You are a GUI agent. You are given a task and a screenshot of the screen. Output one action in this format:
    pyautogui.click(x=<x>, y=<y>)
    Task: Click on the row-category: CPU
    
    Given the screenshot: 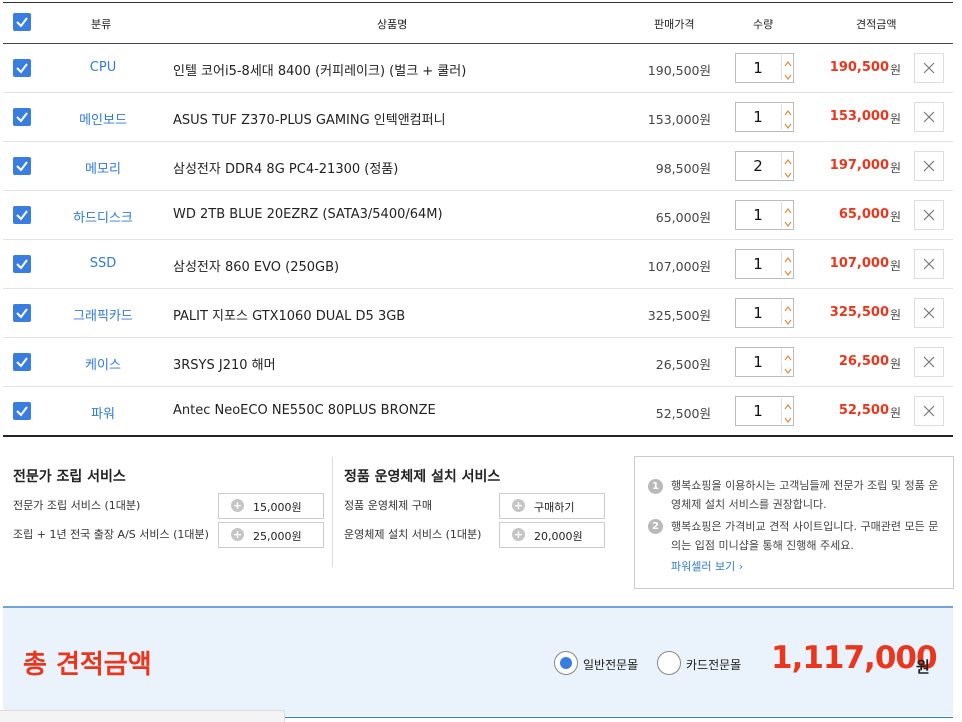 What is the action you would take?
    pyautogui.click(x=103, y=67)
    